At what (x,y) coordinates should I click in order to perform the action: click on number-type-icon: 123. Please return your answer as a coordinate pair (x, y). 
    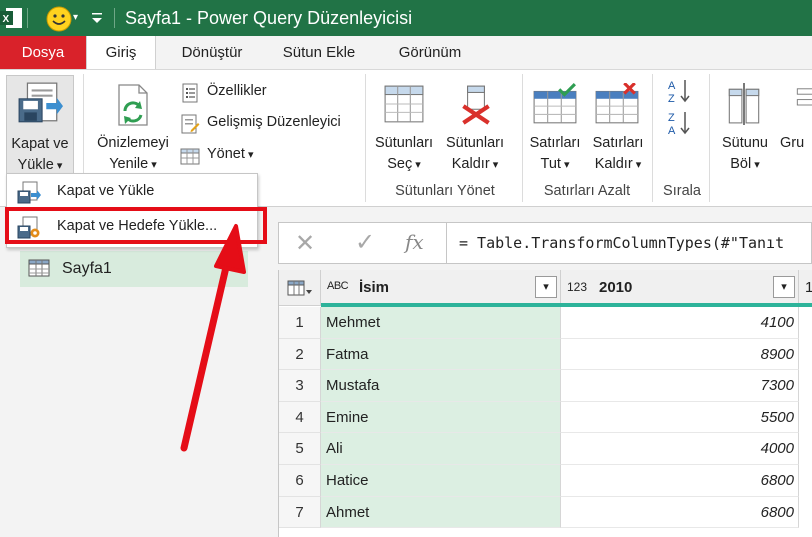
    Looking at the image, I should click on (577, 287).